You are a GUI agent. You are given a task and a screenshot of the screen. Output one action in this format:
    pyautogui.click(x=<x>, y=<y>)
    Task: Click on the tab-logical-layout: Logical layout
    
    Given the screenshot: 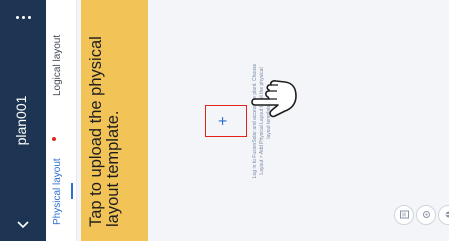 What is the action you would take?
    pyautogui.click(x=57, y=65)
    